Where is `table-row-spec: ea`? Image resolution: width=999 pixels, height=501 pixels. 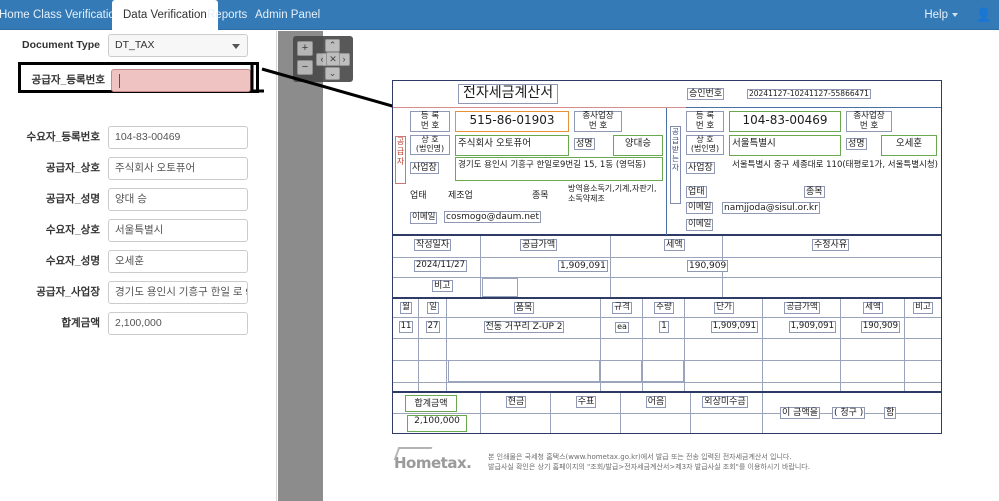
table-row-spec: ea is located at coordinates (622, 327).